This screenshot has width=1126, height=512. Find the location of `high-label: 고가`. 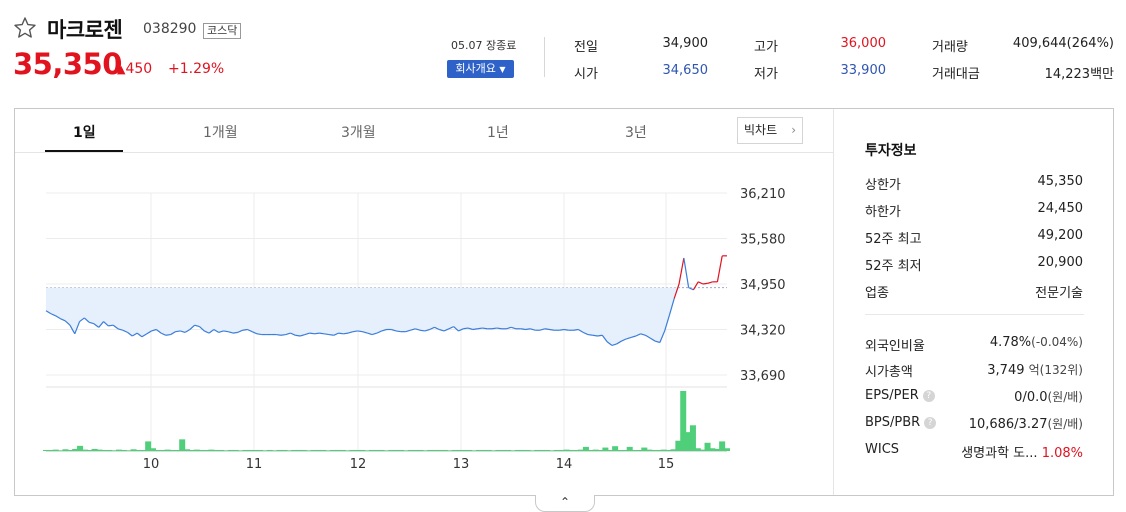

high-label: 고가 is located at coordinates (766, 47).